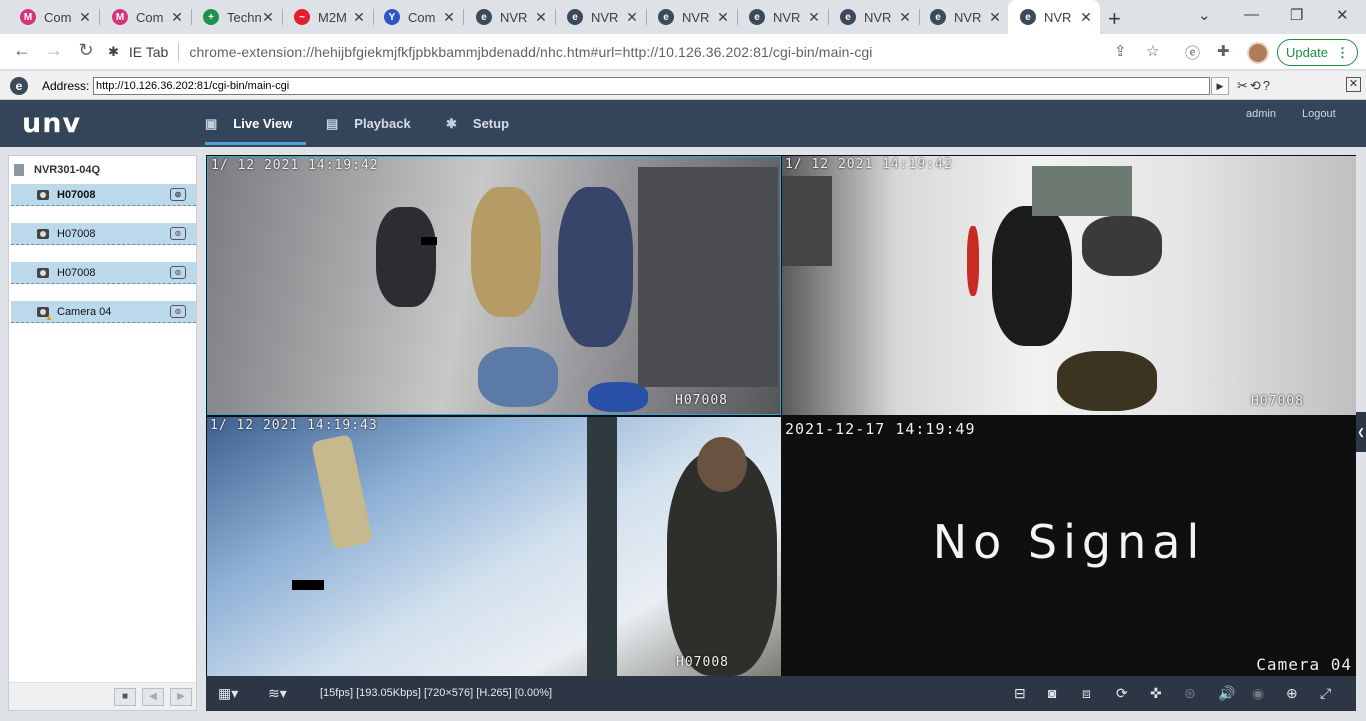  I want to click on person-head, so click(722, 464).